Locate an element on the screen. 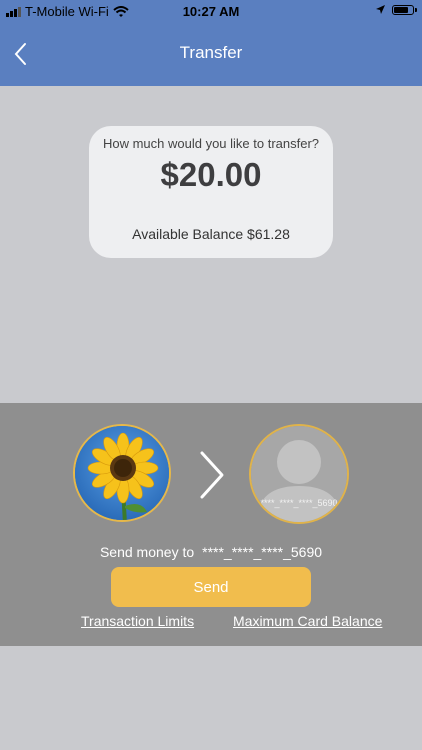 The width and height of the screenshot is (422, 750). clock: 10:27 AM is located at coordinates (211, 11).